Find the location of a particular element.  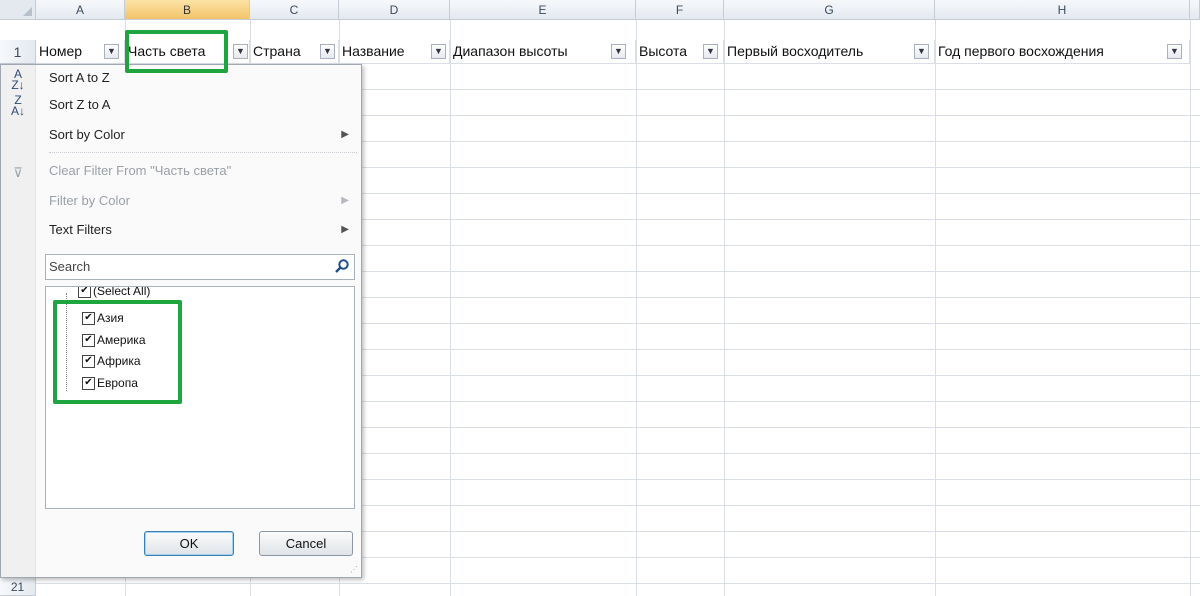

menu-item-label: Sort Z to A is located at coordinates (80, 104).